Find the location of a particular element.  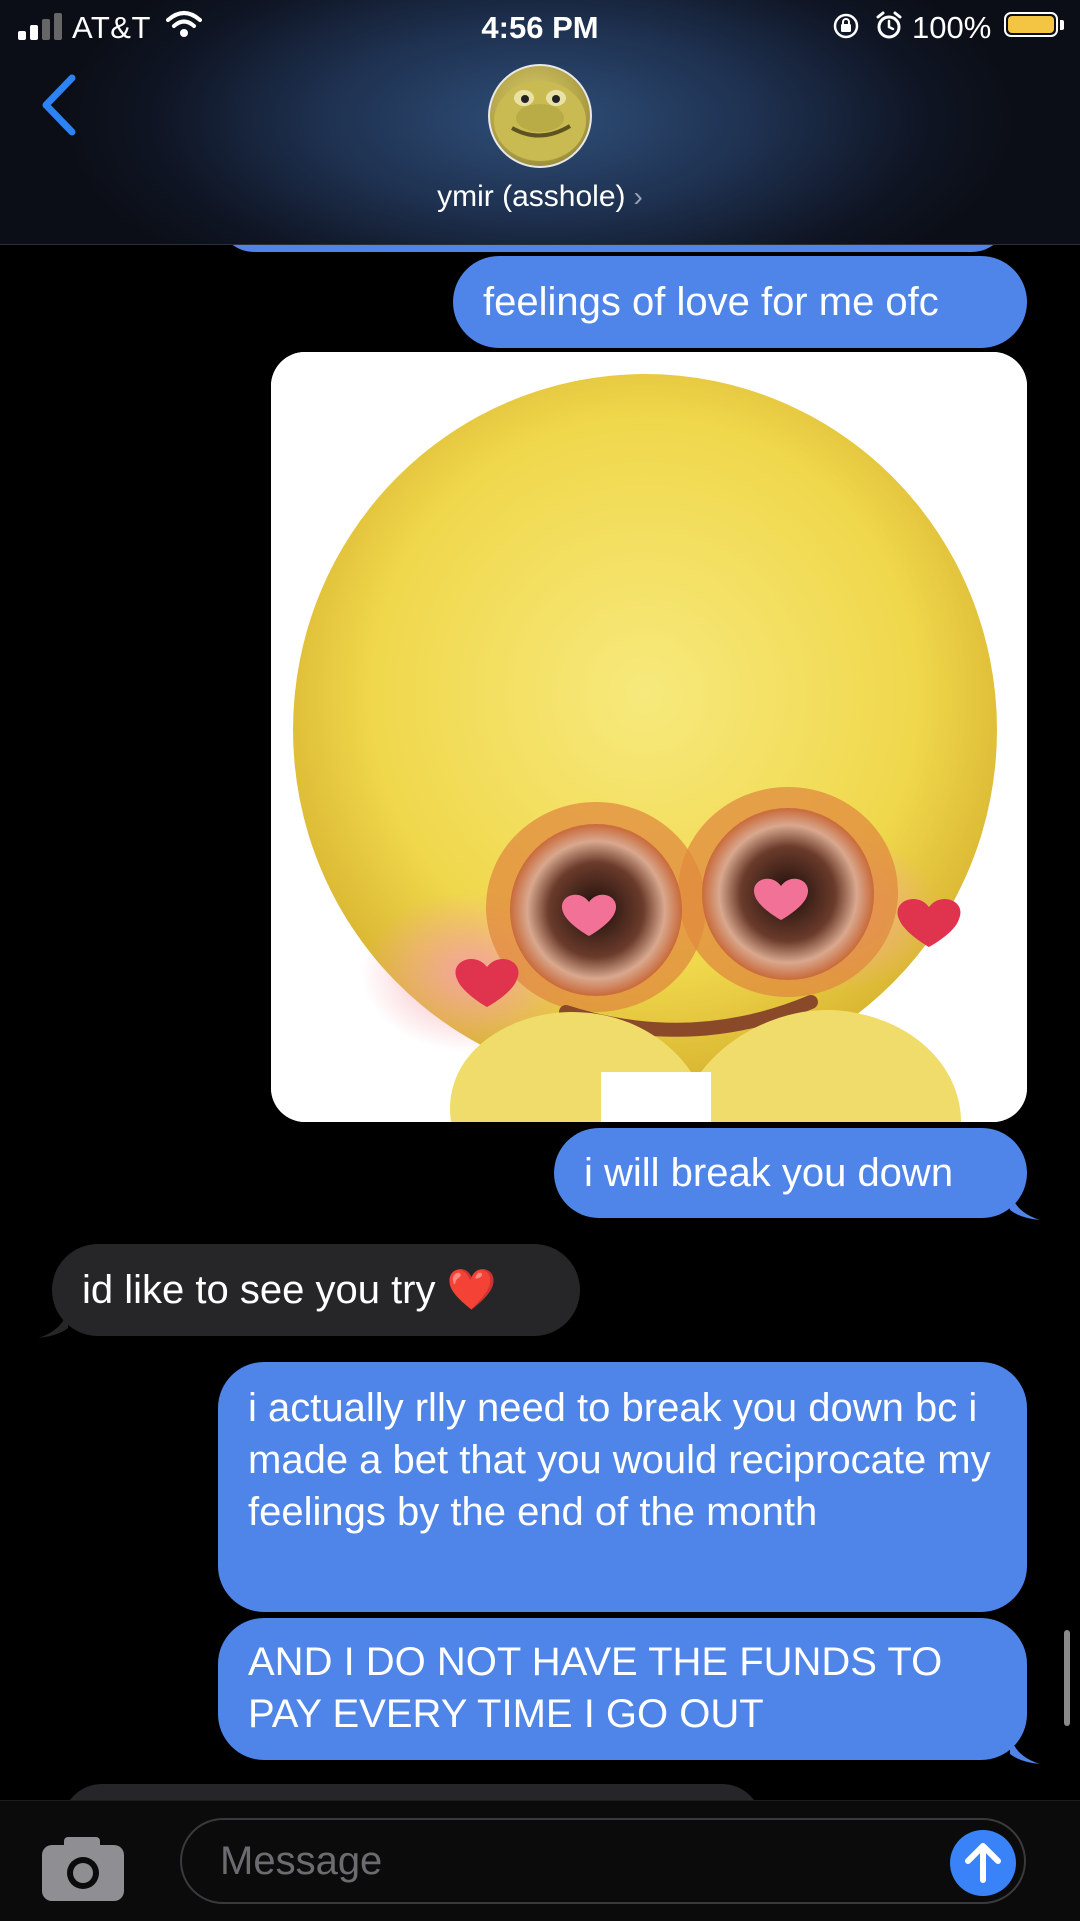

contact-name-row: ymir (asshole) › is located at coordinates (540, 197).